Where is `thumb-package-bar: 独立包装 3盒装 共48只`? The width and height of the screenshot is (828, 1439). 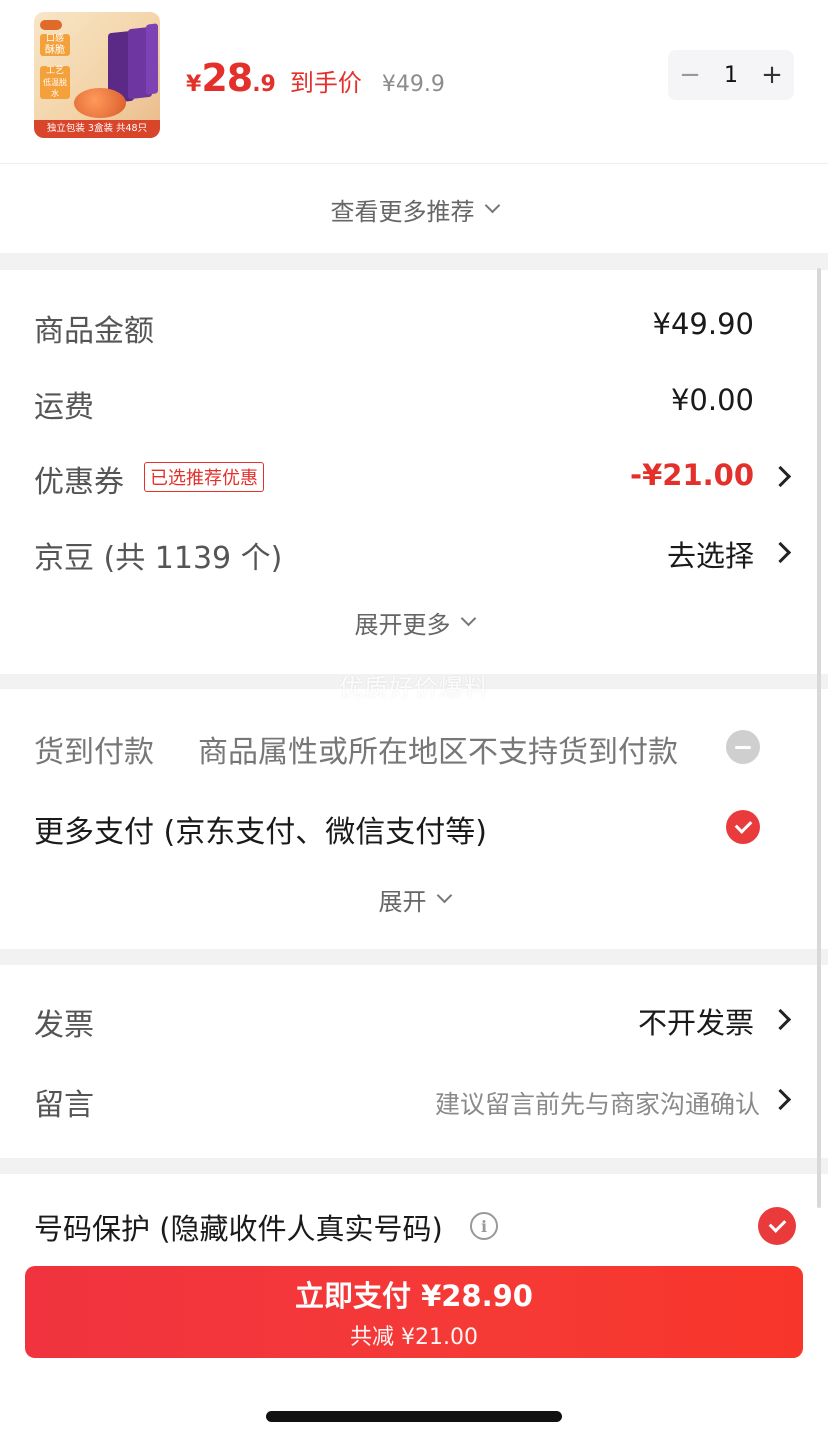 thumb-package-bar: 独立包装 3盒装 共48只 is located at coordinates (97, 129).